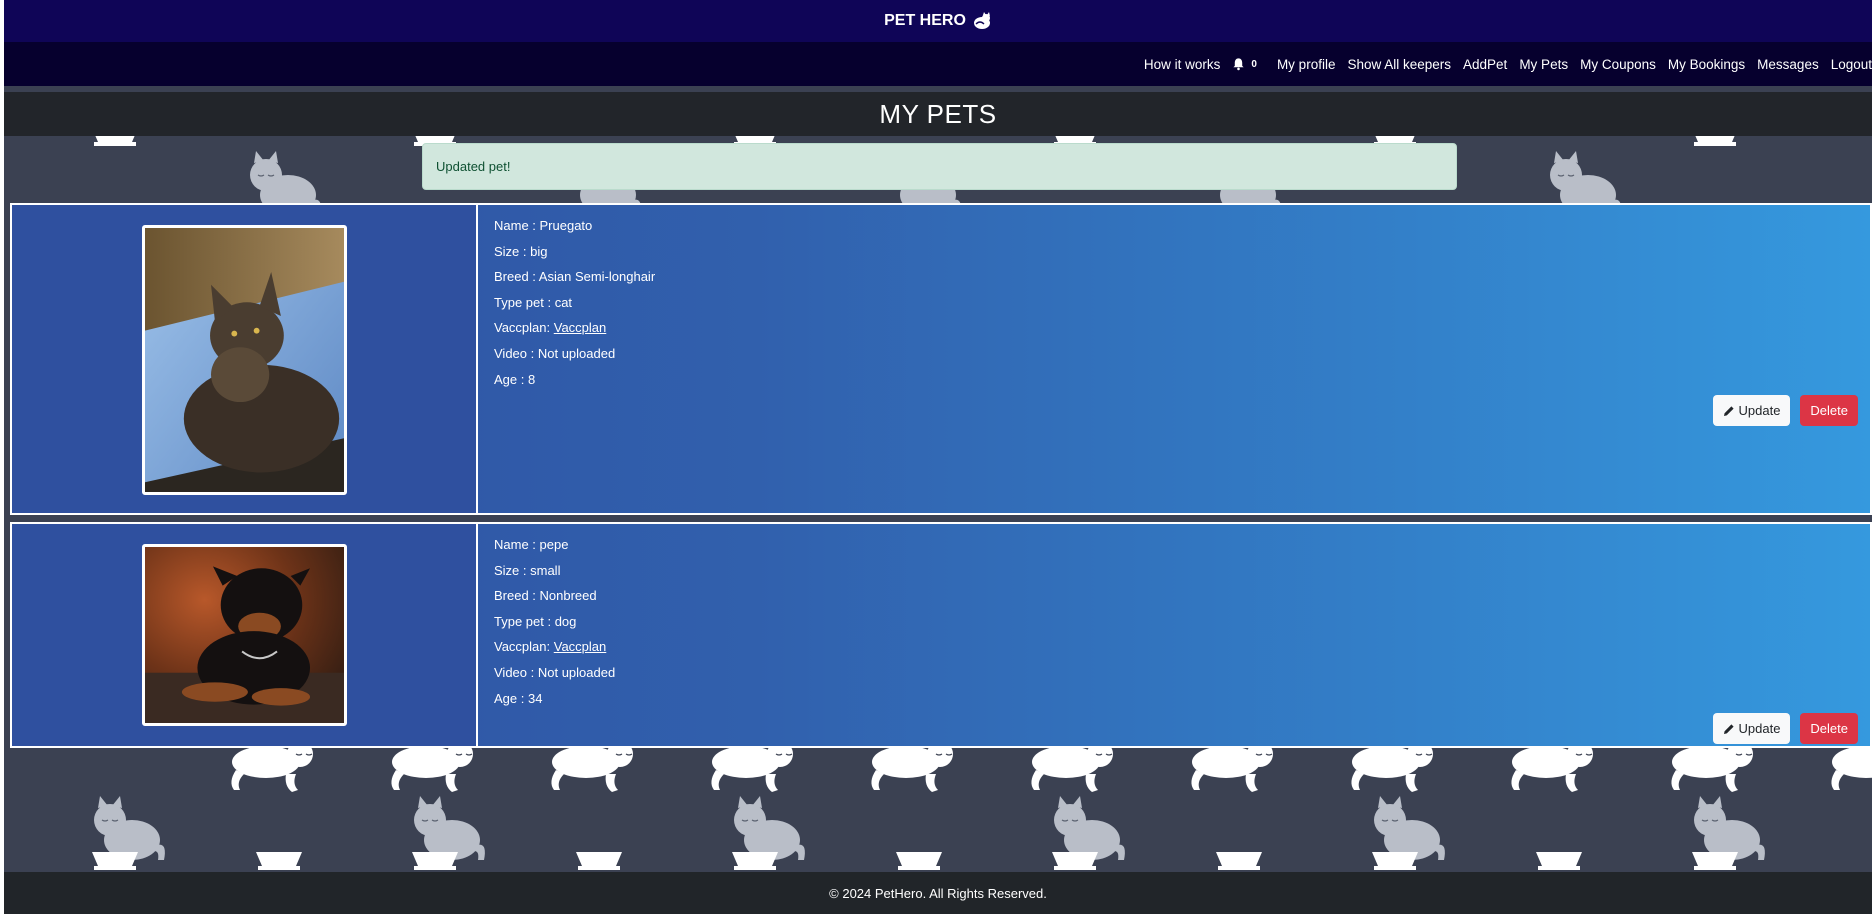 The height and width of the screenshot is (914, 1872). I want to click on pet-age: Age : 34, so click(518, 698).